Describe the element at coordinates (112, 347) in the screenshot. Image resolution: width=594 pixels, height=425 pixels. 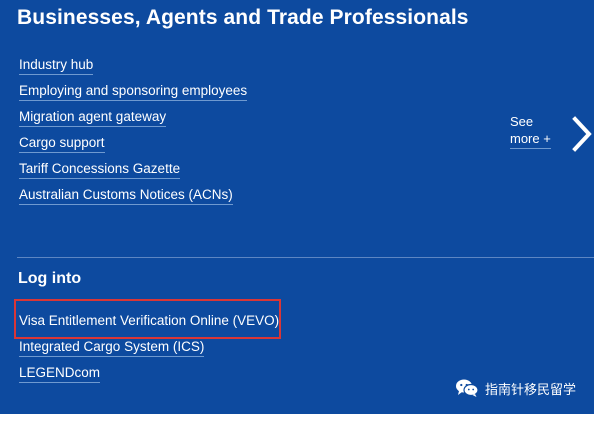
I see `integrated-cargo-system-link: Integrated Cargo System (ICS)` at that location.